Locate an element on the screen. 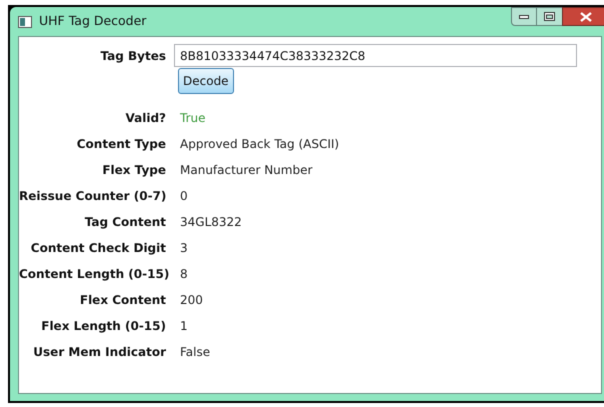 This screenshot has width=604, height=407. field-value: 34GL8322 is located at coordinates (211, 222).